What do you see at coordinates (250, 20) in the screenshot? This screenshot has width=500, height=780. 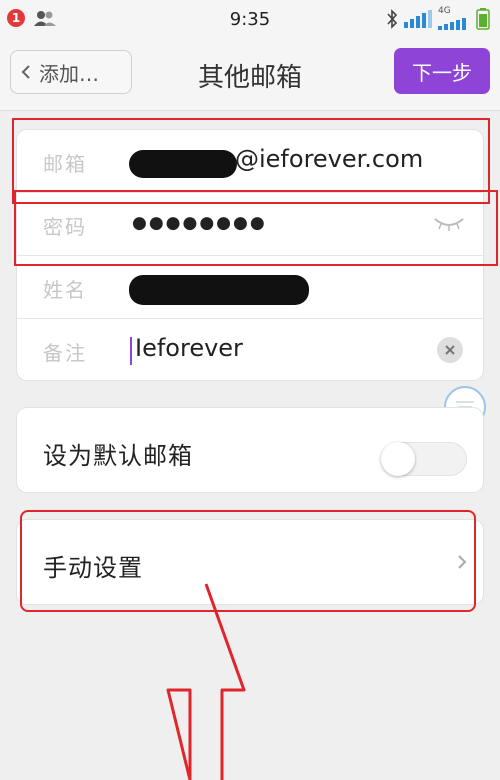 I see `status-bar: 1 9:35 4G` at bounding box center [250, 20].